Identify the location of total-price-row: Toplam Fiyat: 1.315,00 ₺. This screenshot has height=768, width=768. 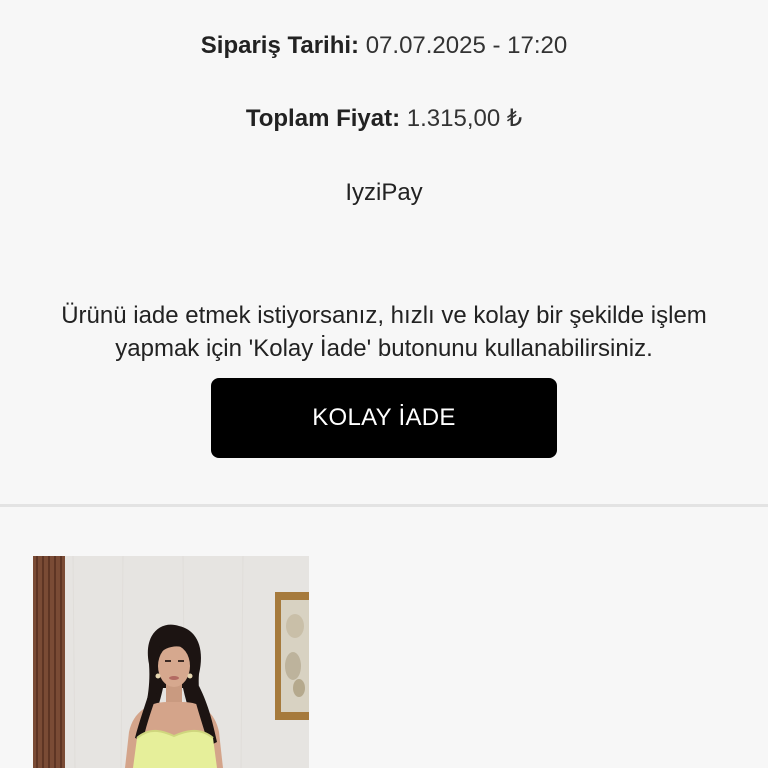
(384, 119).